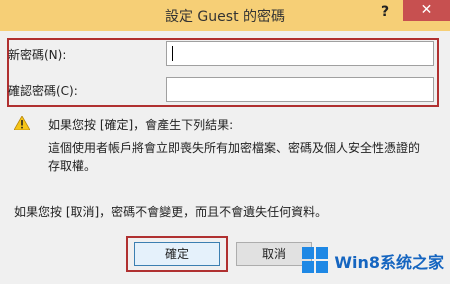 This screenshot has width=450, height=284. What do you see at coordinates (274, 254) in the screenshot?
I see `cancel-button: 取消` at bounding box center [274, 254].